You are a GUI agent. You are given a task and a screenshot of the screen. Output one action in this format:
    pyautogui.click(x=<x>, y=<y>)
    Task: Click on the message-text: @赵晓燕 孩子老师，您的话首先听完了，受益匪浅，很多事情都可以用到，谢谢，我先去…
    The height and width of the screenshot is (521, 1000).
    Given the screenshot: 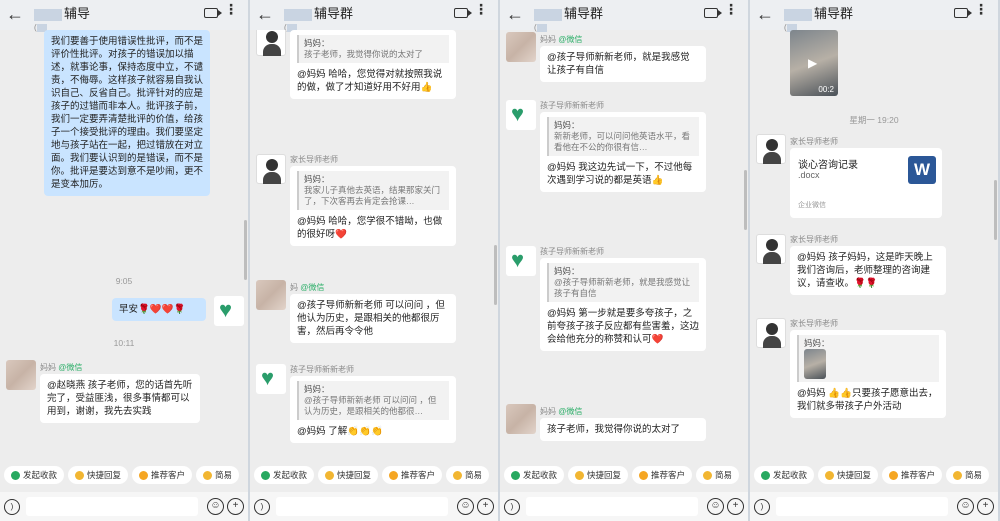 What is the action you would take?
    pyautogui.click(x=120, y=398)
    